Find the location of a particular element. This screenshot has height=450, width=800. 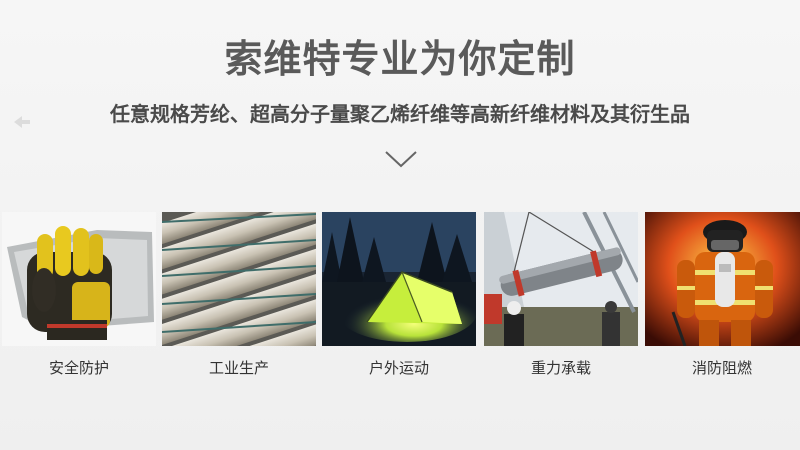

fiber-rope-bundle-image is located at coordinates (239, 279).